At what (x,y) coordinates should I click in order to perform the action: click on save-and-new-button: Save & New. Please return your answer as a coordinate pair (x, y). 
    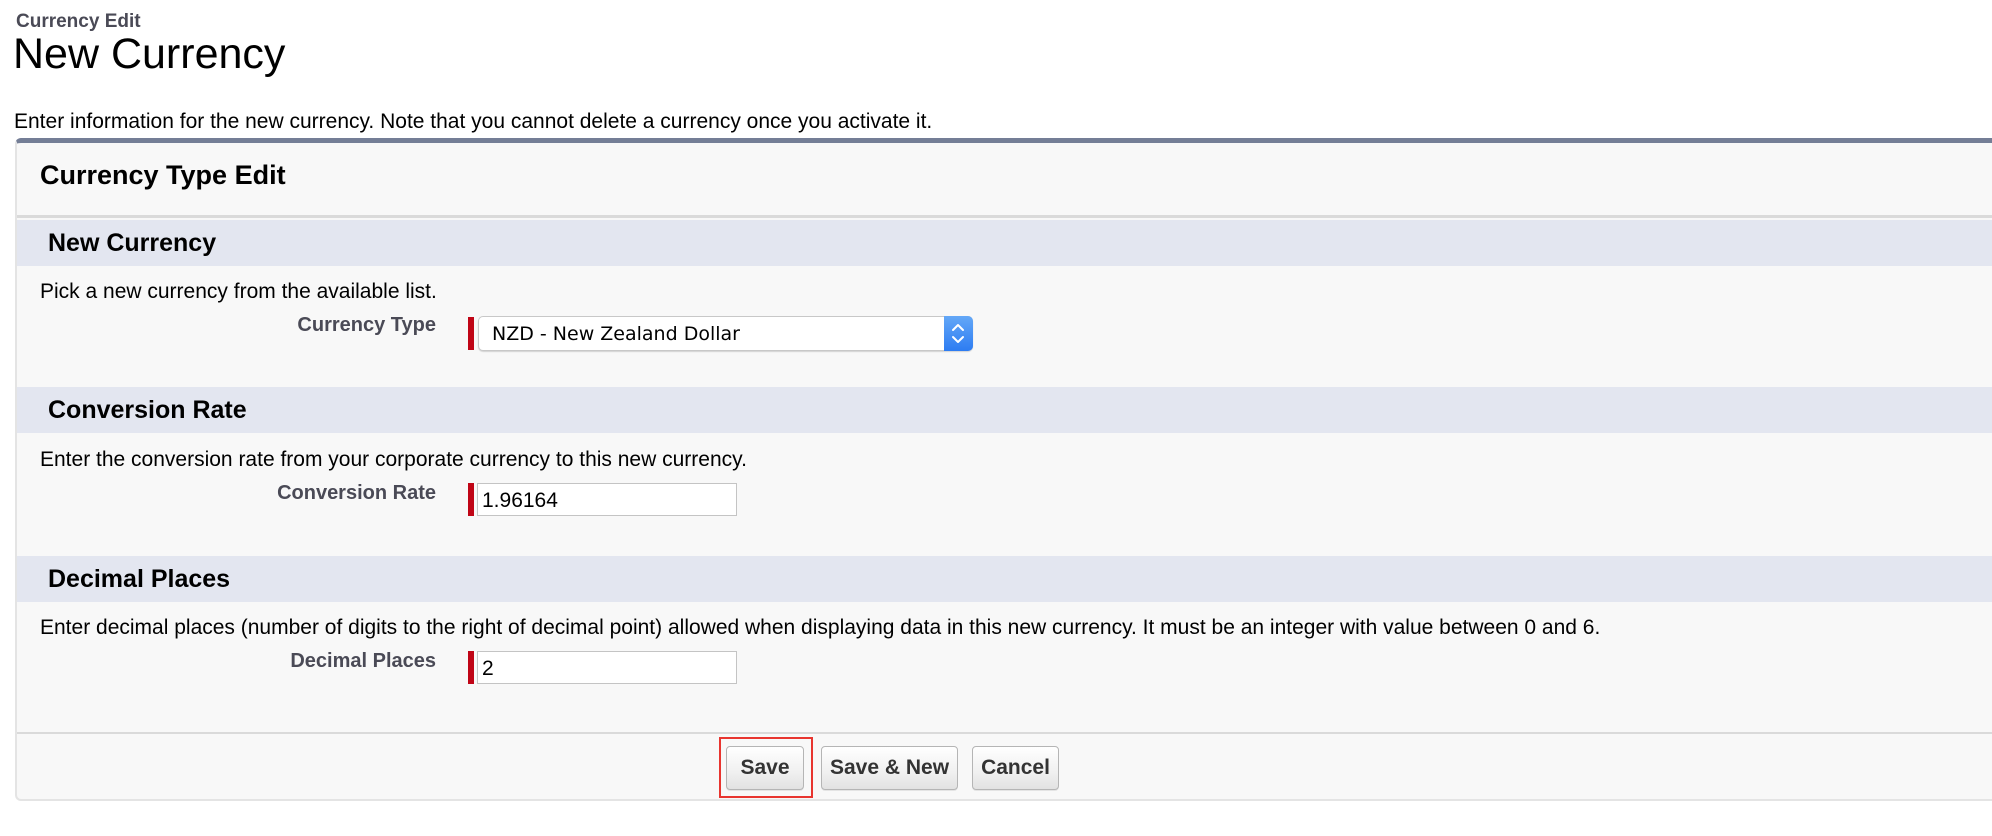
    Looking at the image, I should click on (889, 768).